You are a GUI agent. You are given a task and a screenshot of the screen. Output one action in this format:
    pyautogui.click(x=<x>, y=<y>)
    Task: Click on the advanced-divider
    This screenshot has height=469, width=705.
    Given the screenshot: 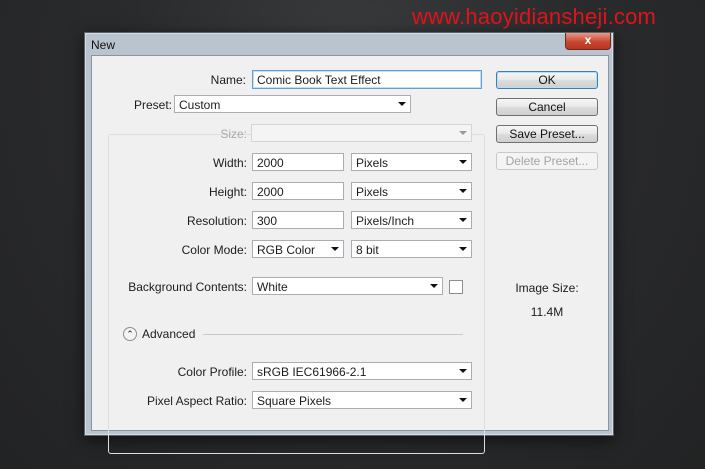 What is the action you would take?
    pyautogui.click(x=333, y=334)
    